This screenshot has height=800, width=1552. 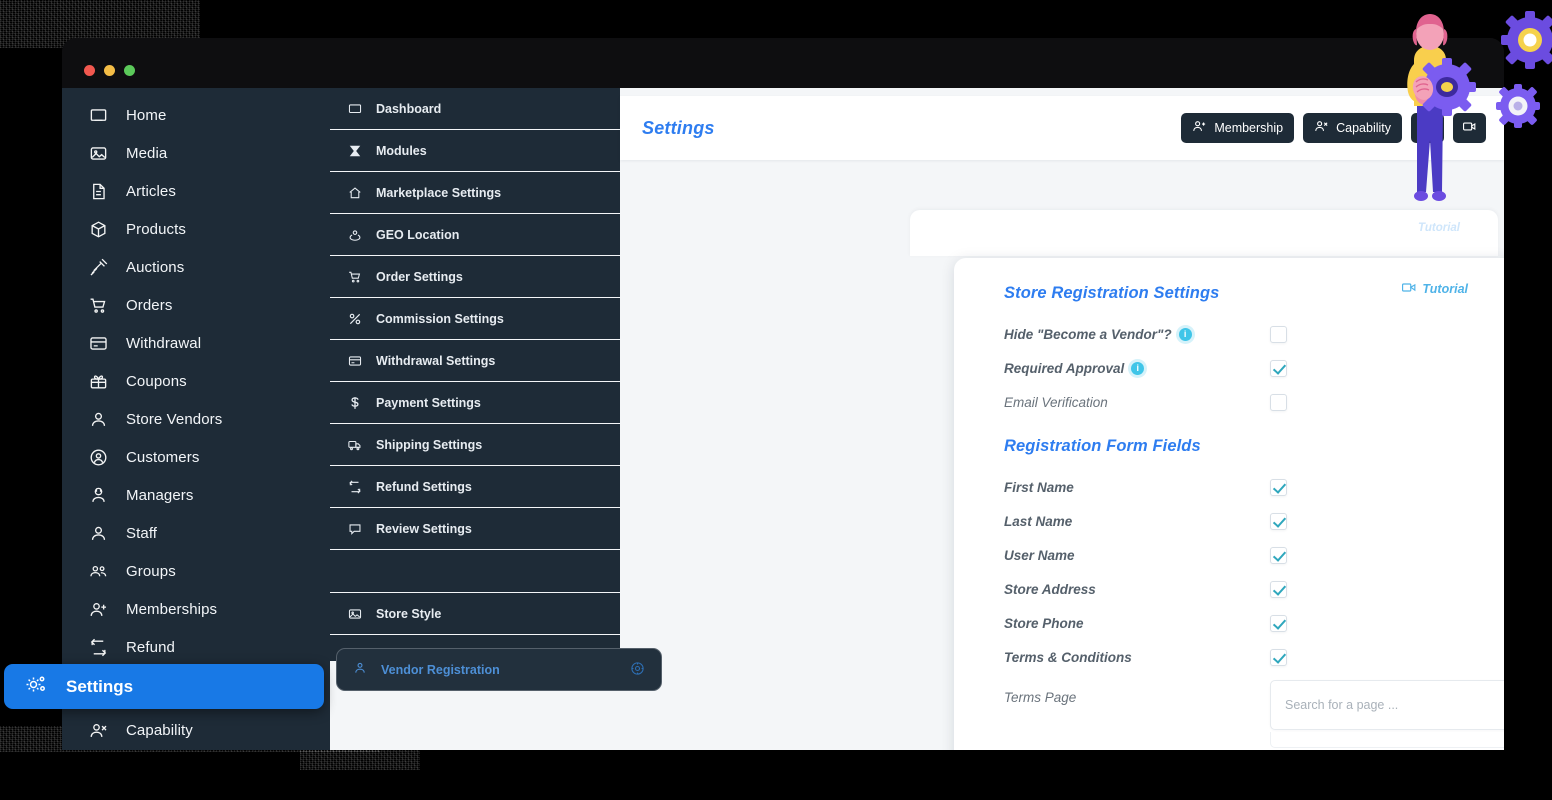 I want to click on sidebar-item-coupons: Coupons, so click(x=196, y=381).